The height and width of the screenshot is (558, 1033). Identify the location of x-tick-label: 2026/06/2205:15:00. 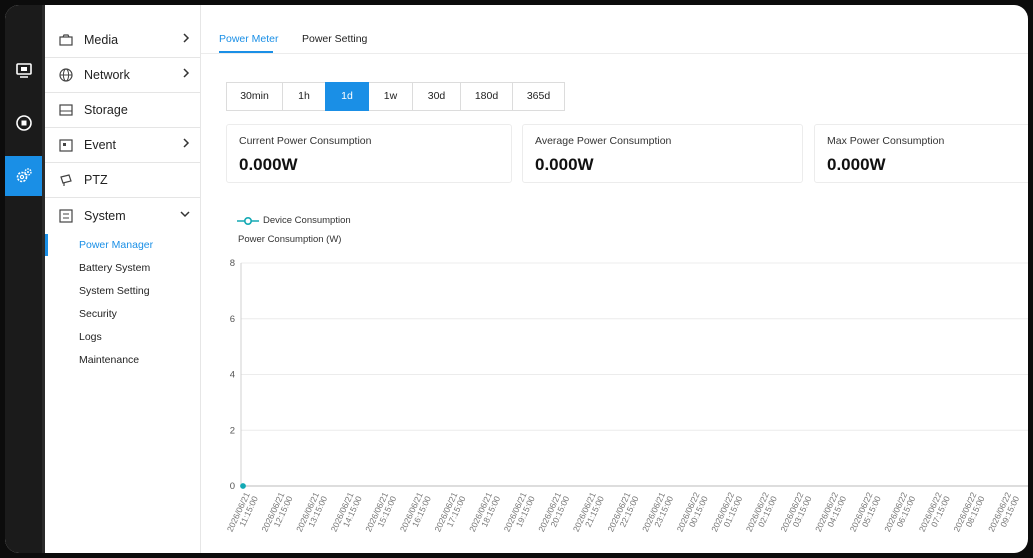
(865, 513).